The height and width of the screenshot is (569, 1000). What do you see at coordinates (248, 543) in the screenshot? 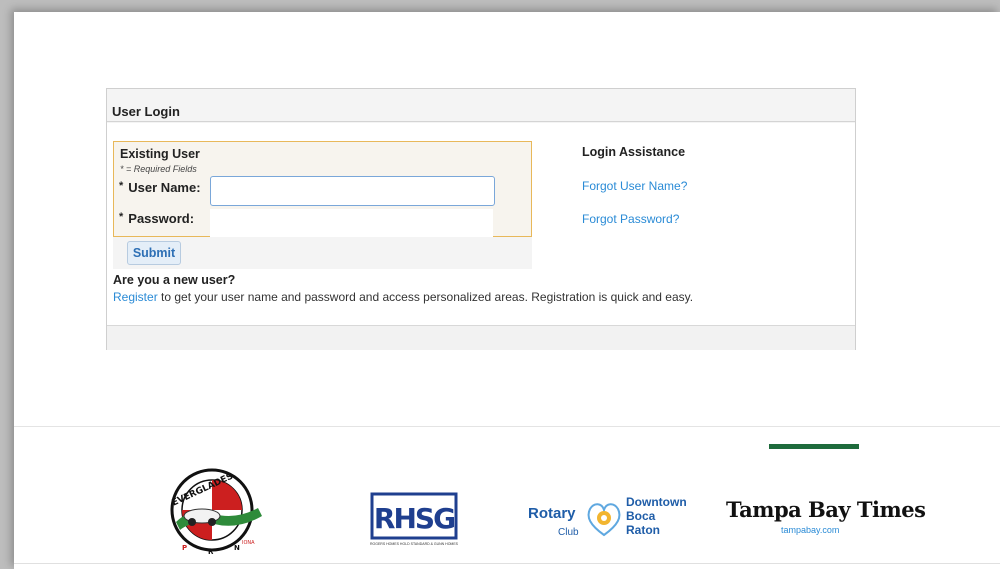
I see `everglades-tag: IONA` at bounding box center [248, 543].